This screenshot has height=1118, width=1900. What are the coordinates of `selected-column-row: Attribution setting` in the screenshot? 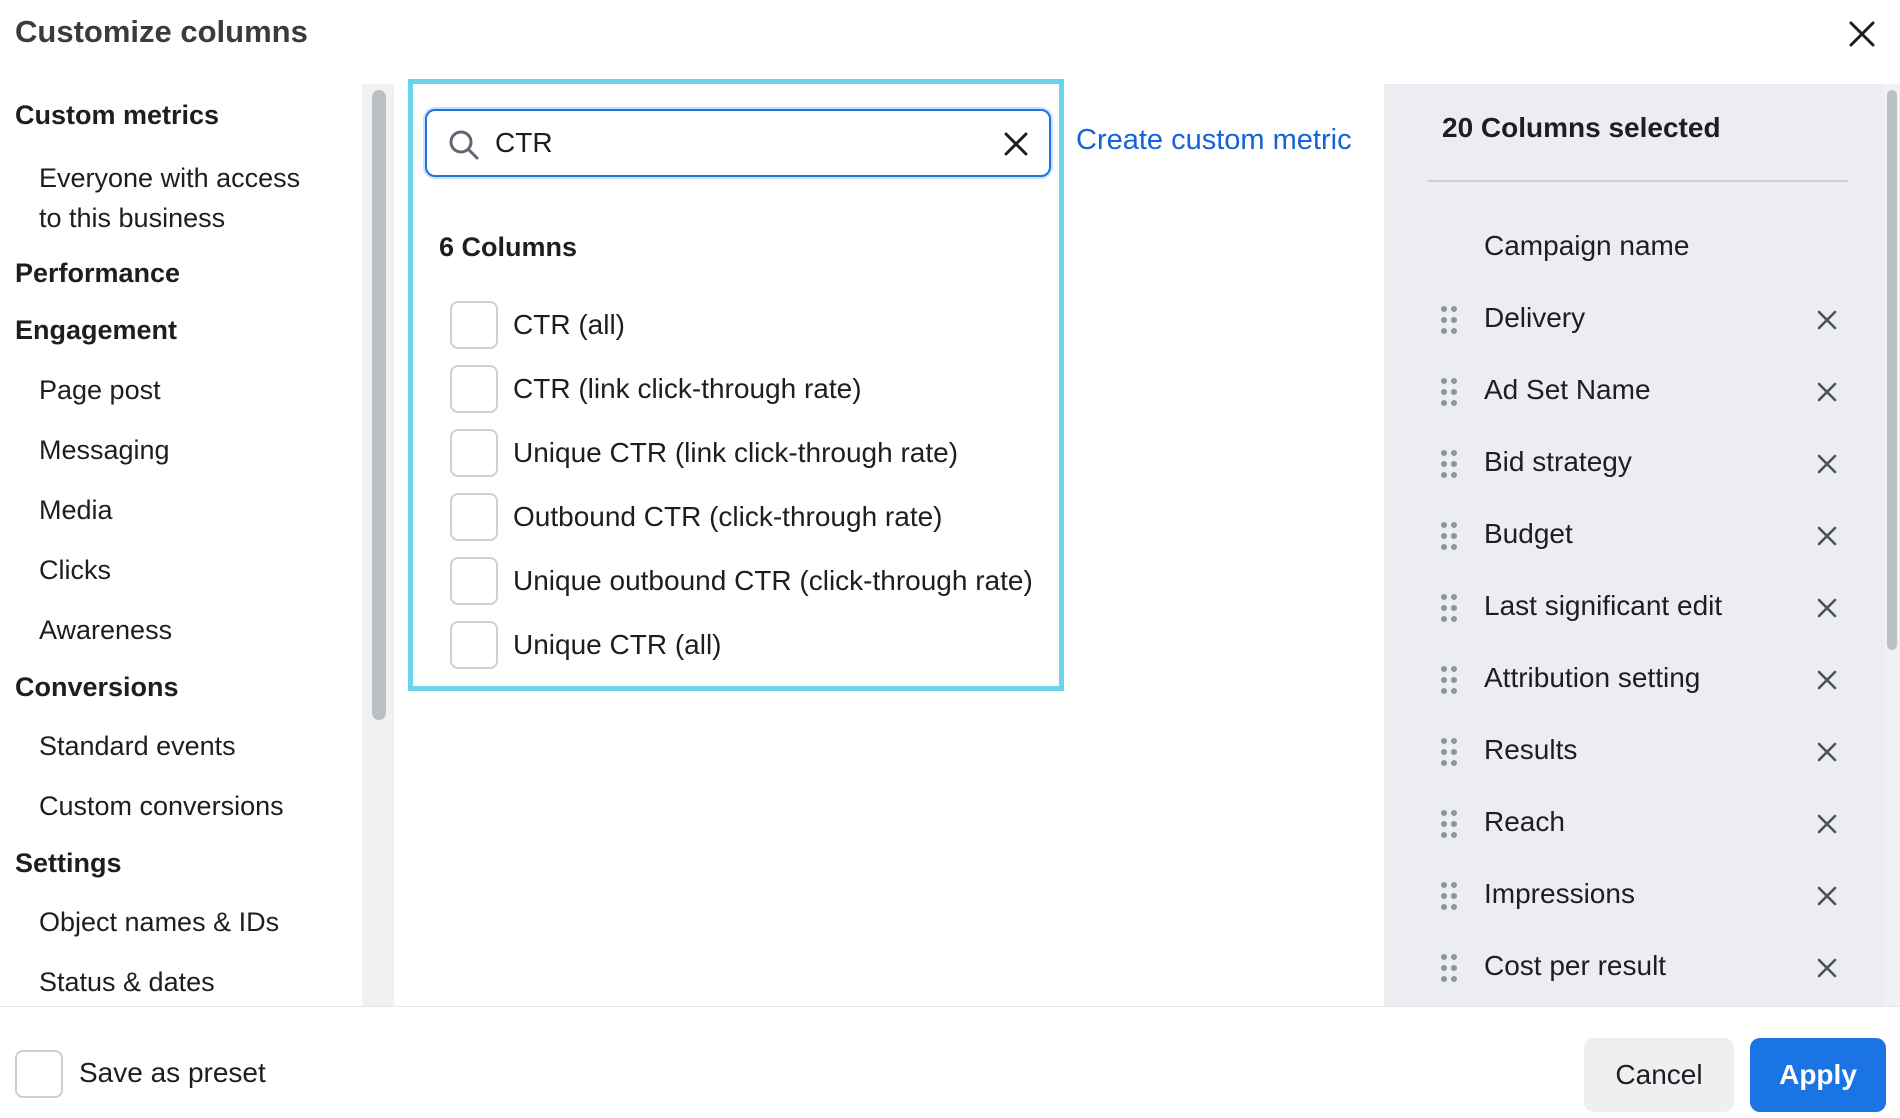 It's located at (1634, 680).